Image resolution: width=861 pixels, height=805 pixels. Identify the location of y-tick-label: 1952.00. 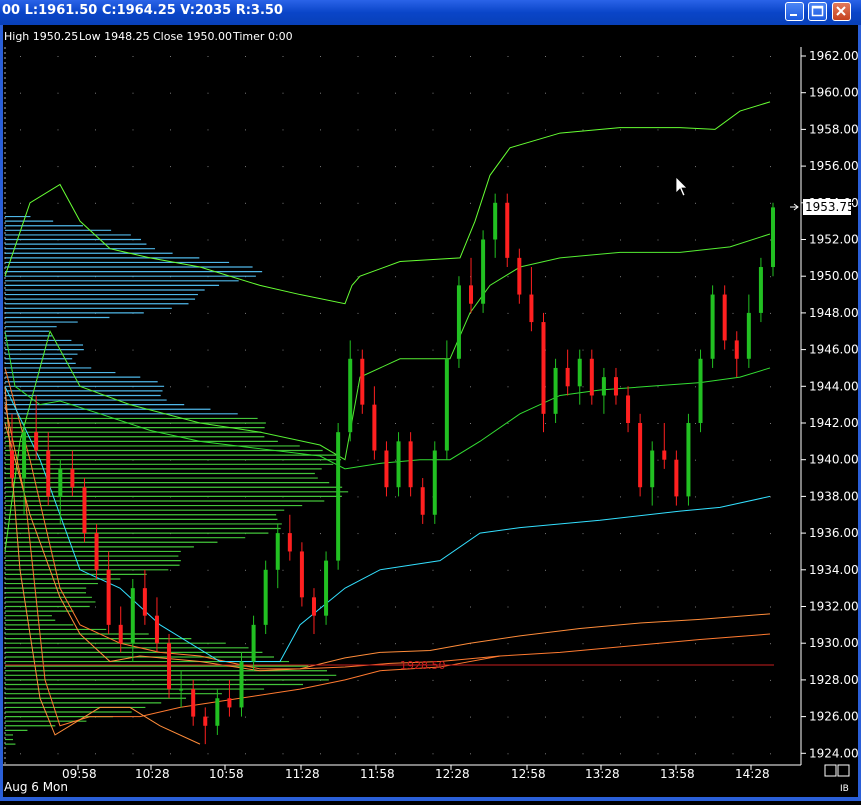
(834, 240).